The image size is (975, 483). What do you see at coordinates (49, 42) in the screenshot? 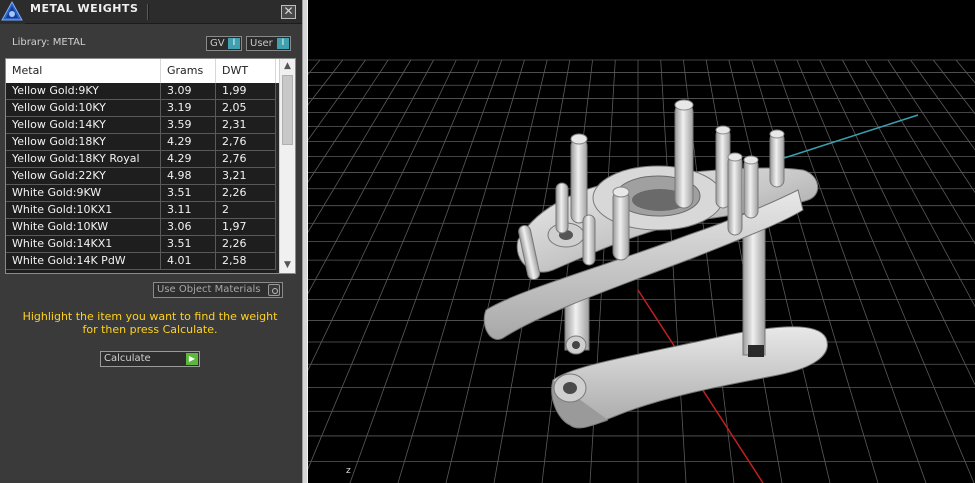
I see `library-label: Library: METAL` at bounding box center [49, 42].